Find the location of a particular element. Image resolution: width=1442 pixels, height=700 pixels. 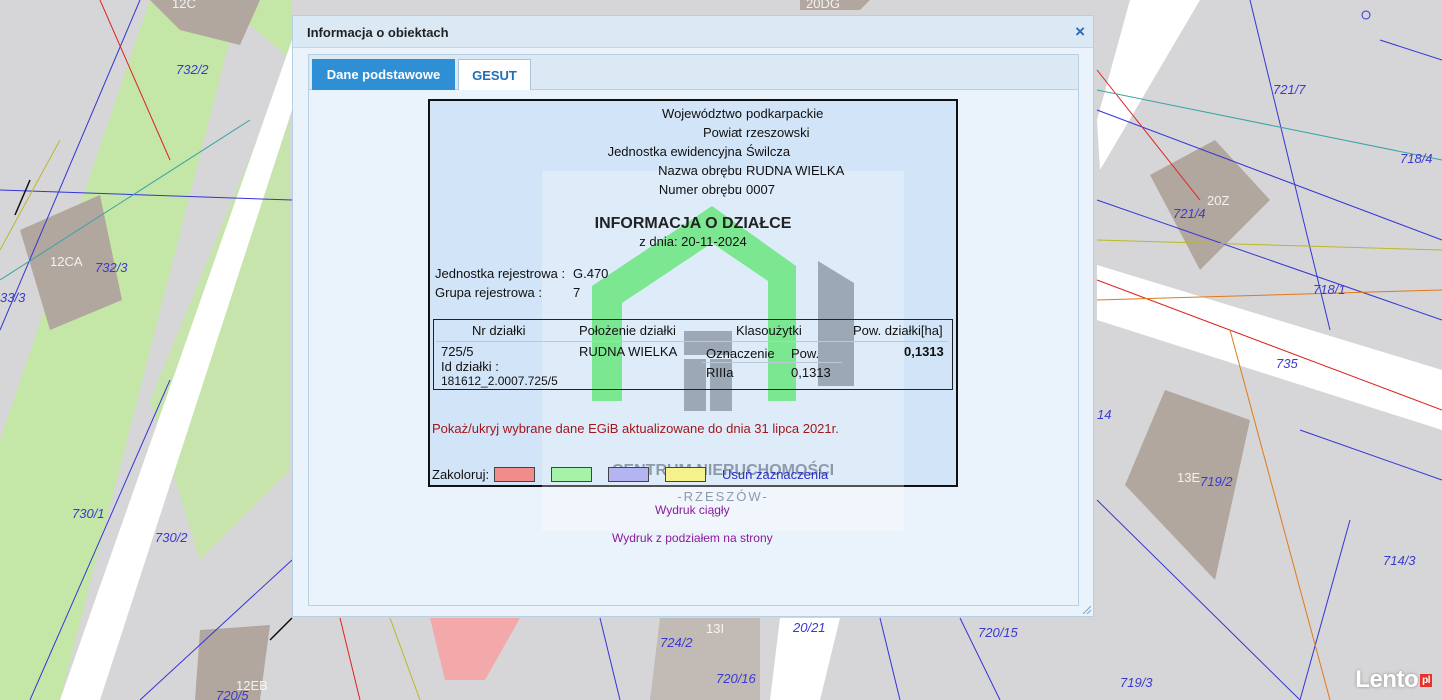

column-header: Klasoużytki is located at coordinates (769, 330).